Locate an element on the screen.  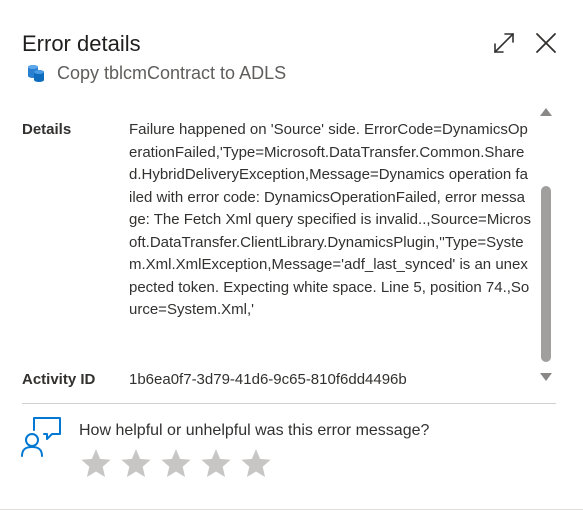
details-scrollbar is located at coordinates (546, 244).